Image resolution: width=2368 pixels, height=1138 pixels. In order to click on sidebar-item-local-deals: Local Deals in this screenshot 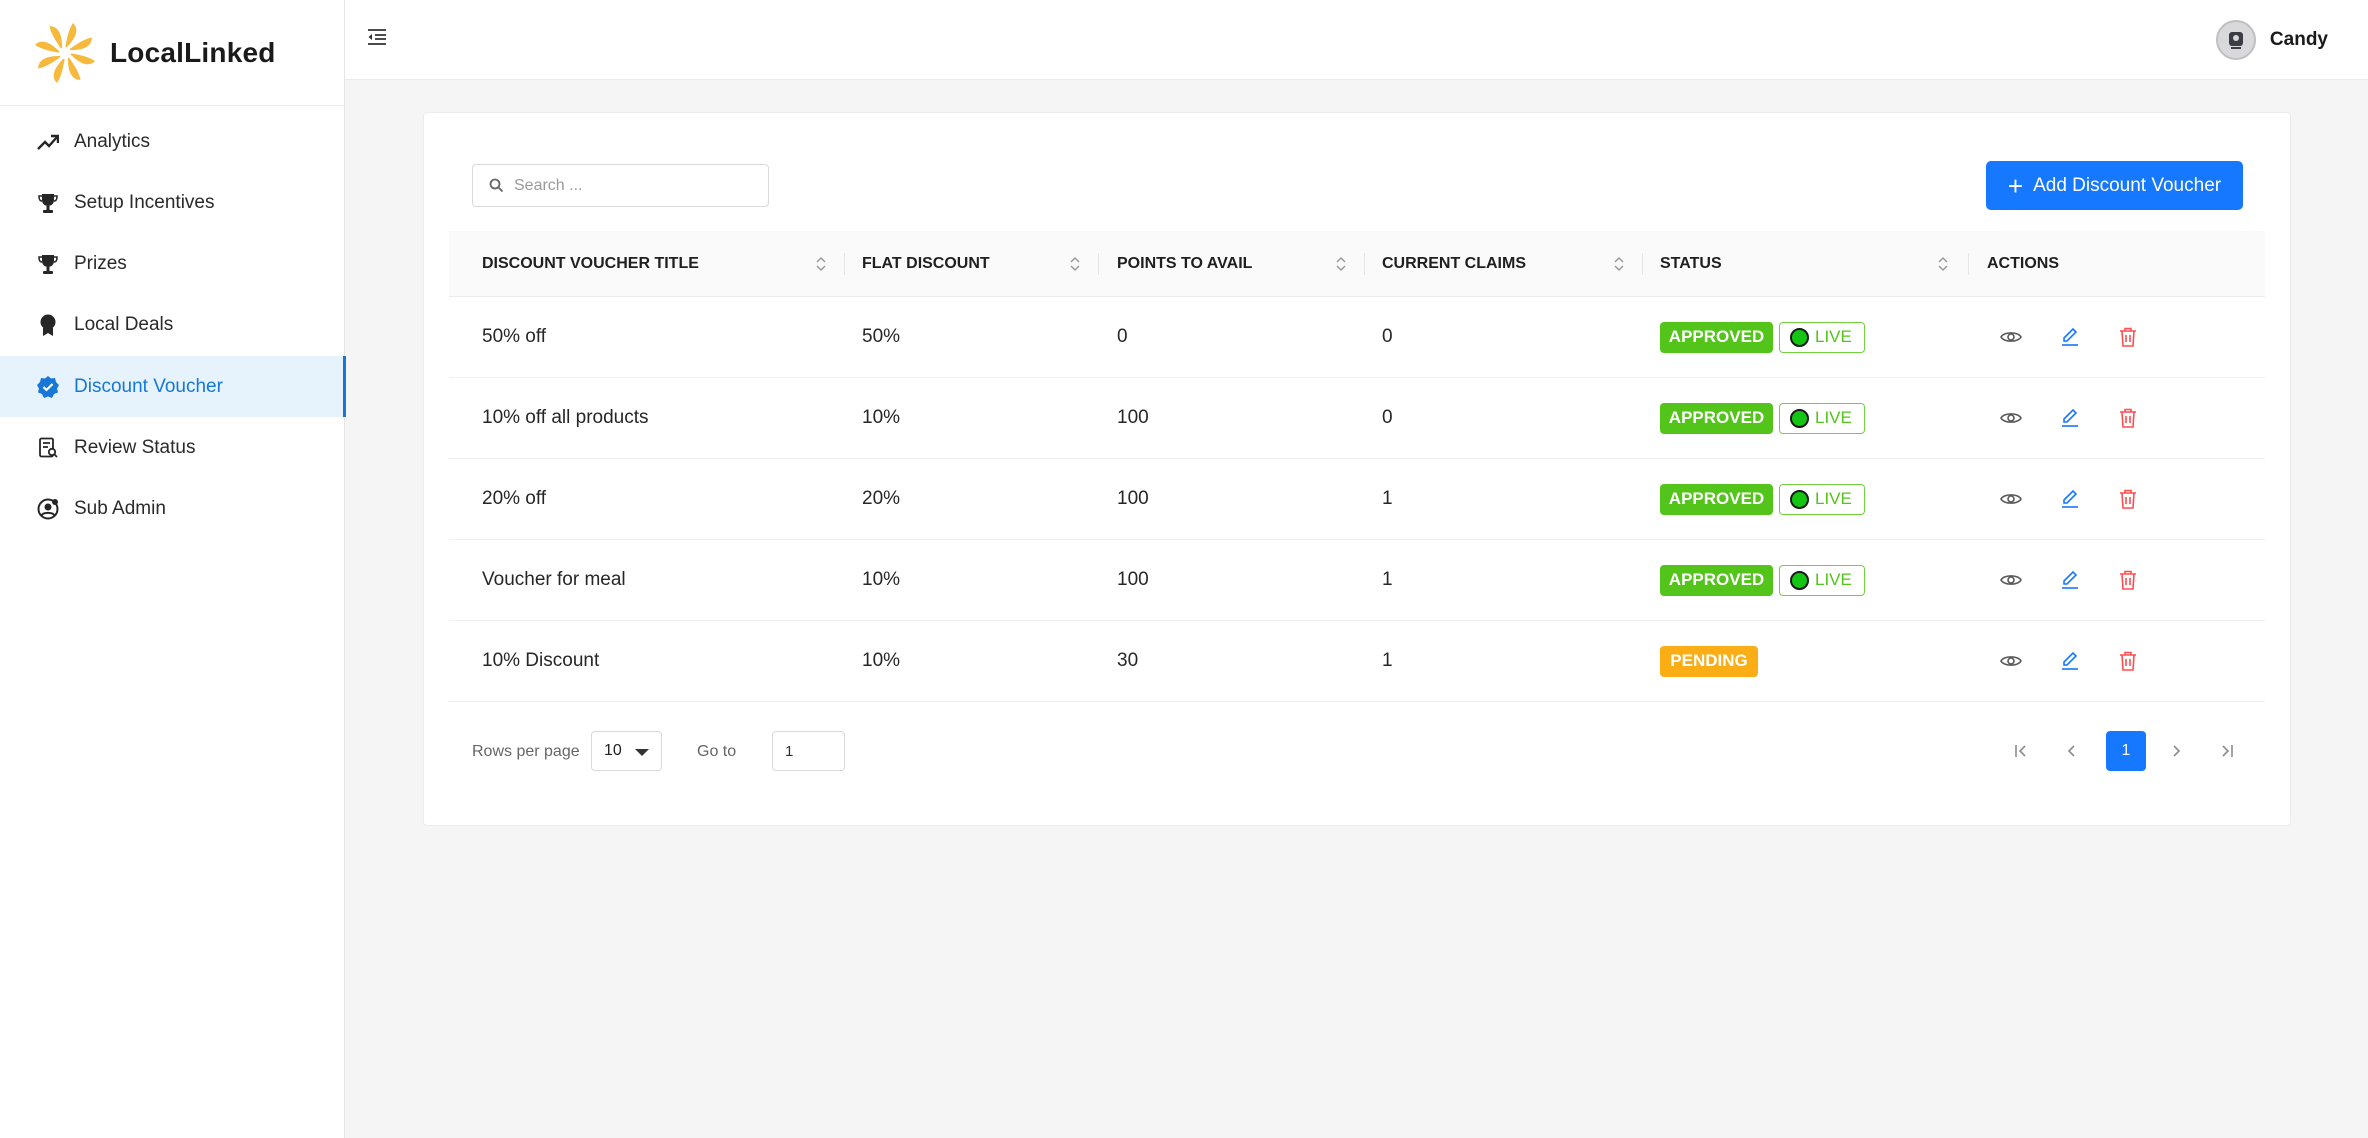, I will do `click(172, 324)`.